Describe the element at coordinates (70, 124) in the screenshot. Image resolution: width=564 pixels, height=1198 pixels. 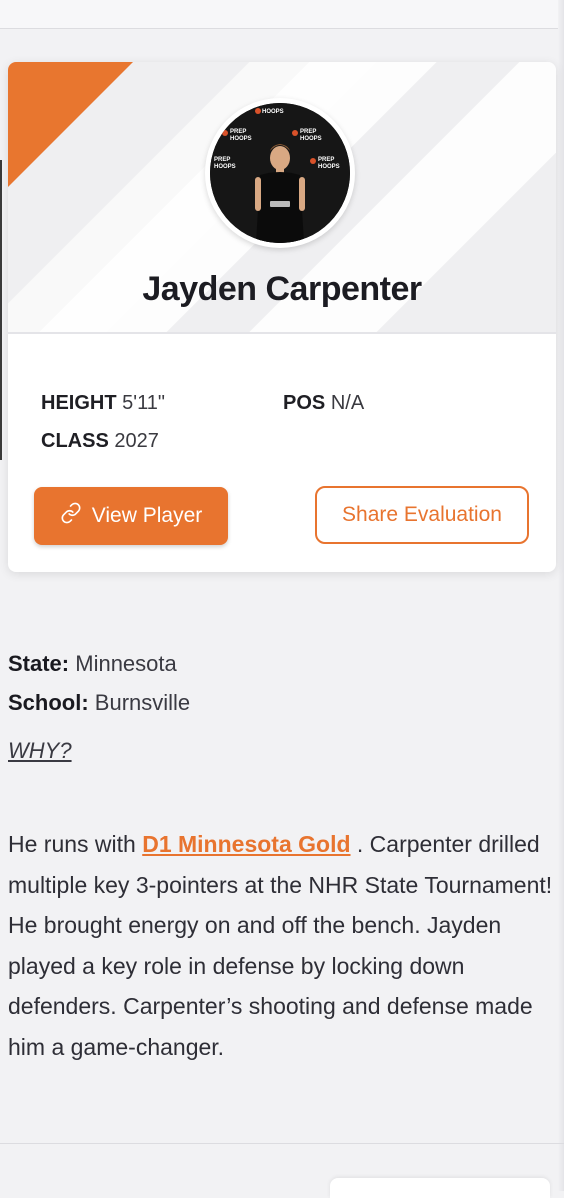
I see `corner-accent` at that location.